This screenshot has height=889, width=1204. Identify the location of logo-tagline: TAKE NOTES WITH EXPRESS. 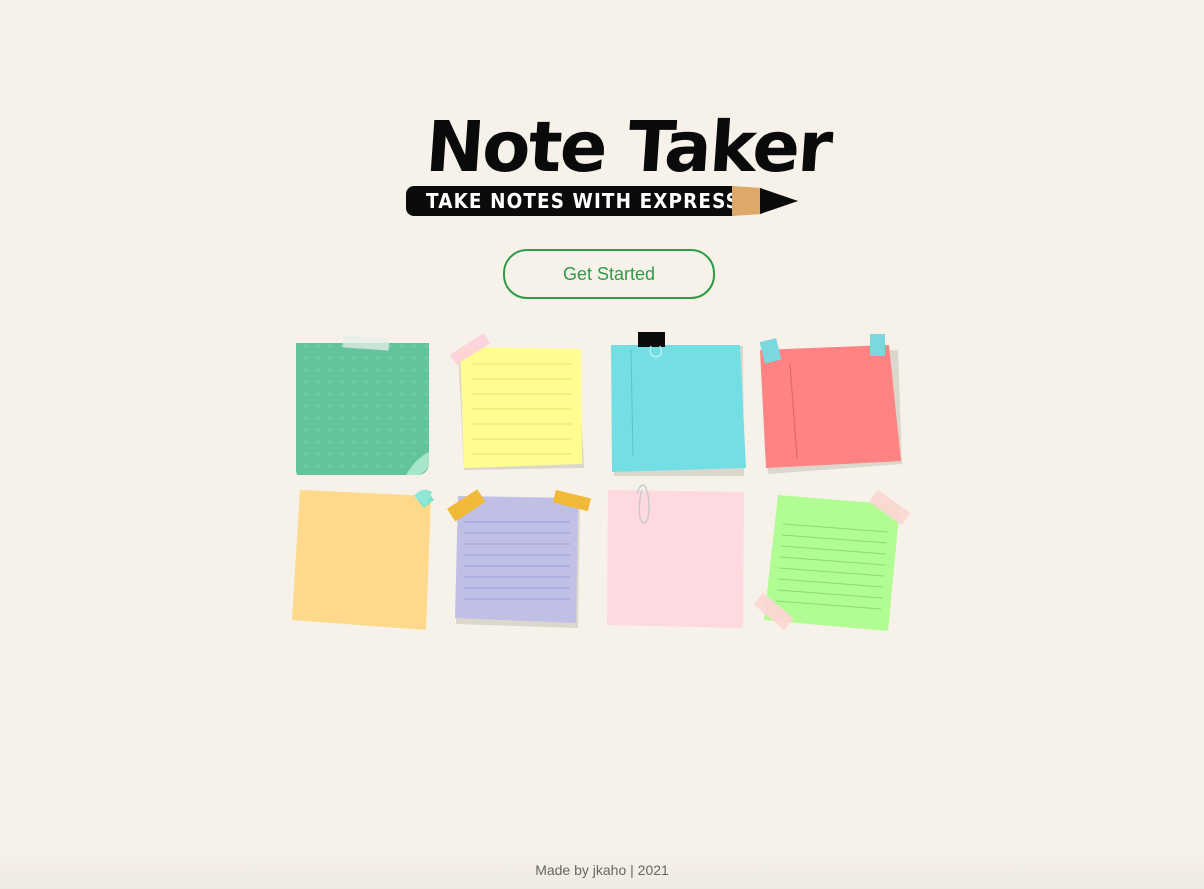
(583, 201).